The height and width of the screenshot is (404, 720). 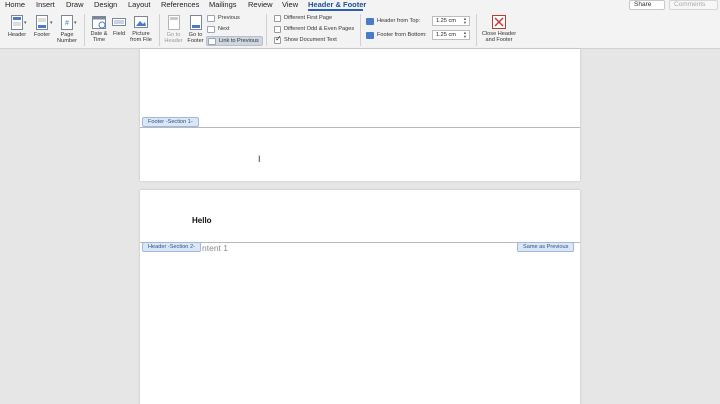 What do you see at coordinates (119, 34) in the screenshot?
I see `field-label: Field` at bounding box center [119, 34].